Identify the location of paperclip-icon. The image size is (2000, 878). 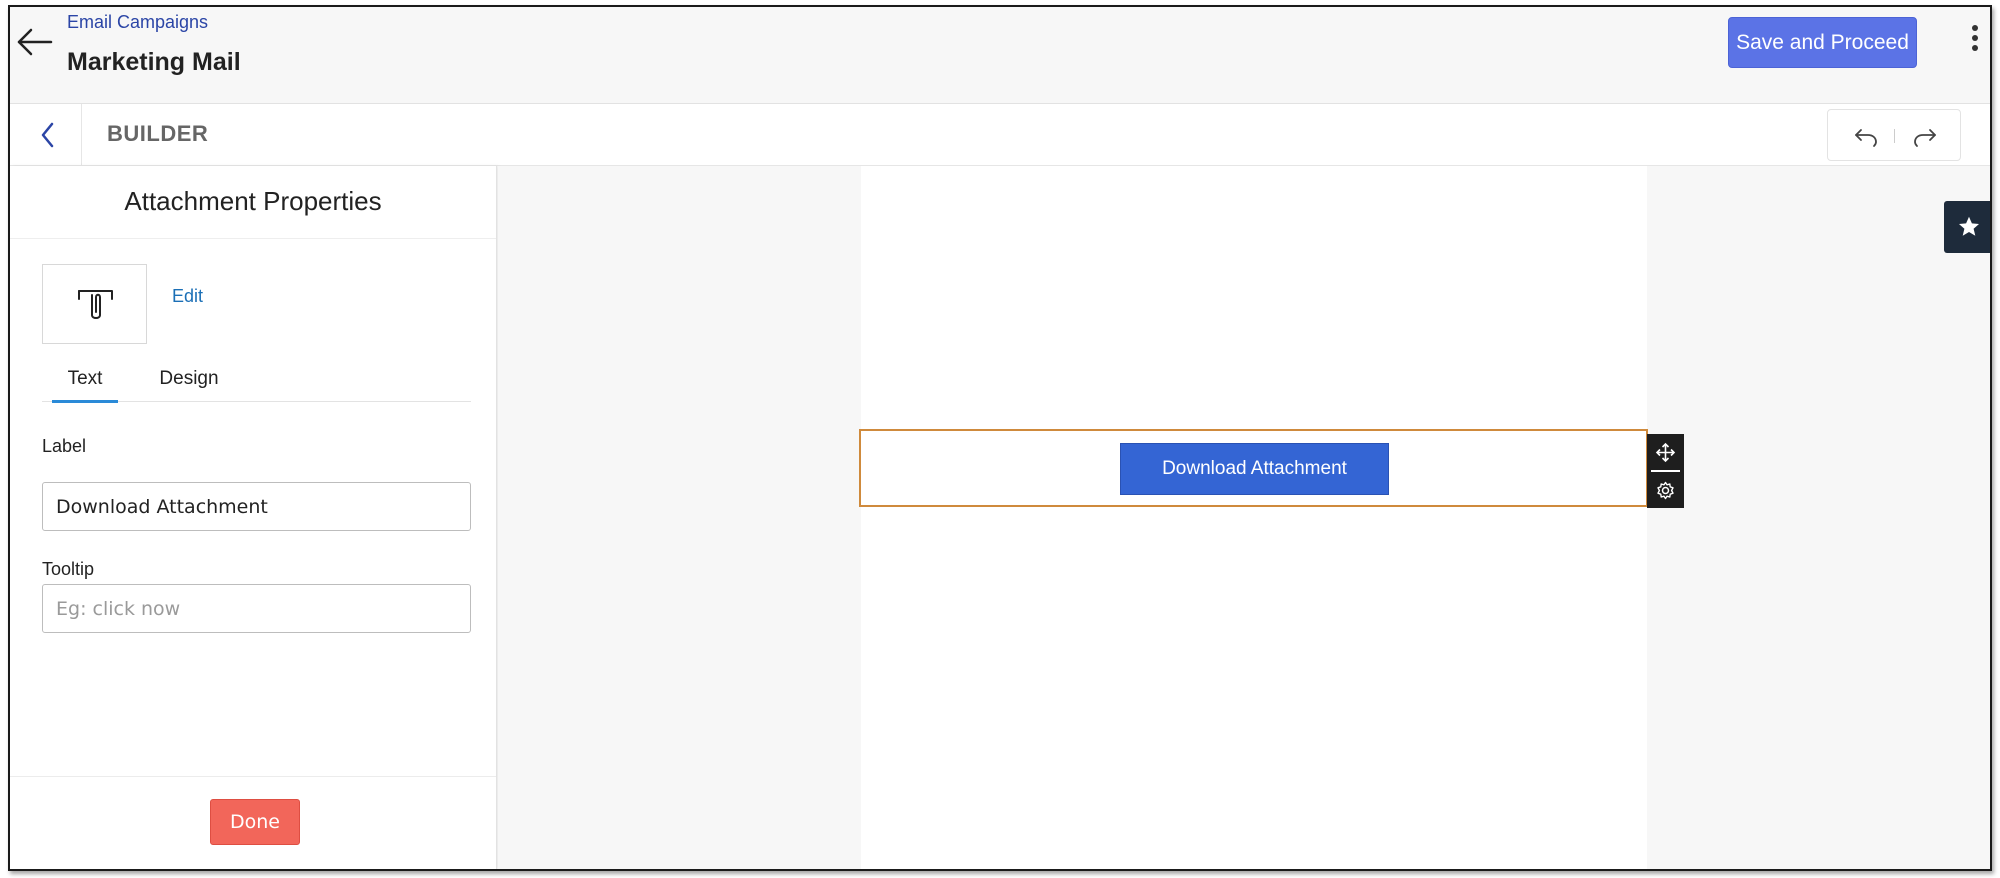
(95, 304).